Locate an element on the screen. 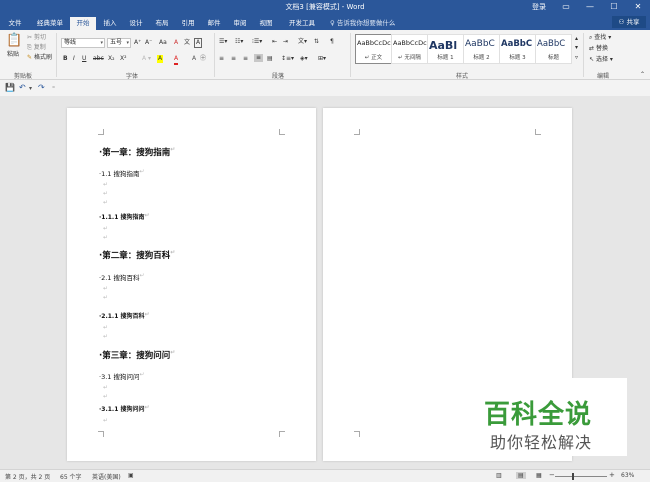 The height and width of the screenshot is (482, 650). save-icon: 💾 is located at coordinates (10, 87).